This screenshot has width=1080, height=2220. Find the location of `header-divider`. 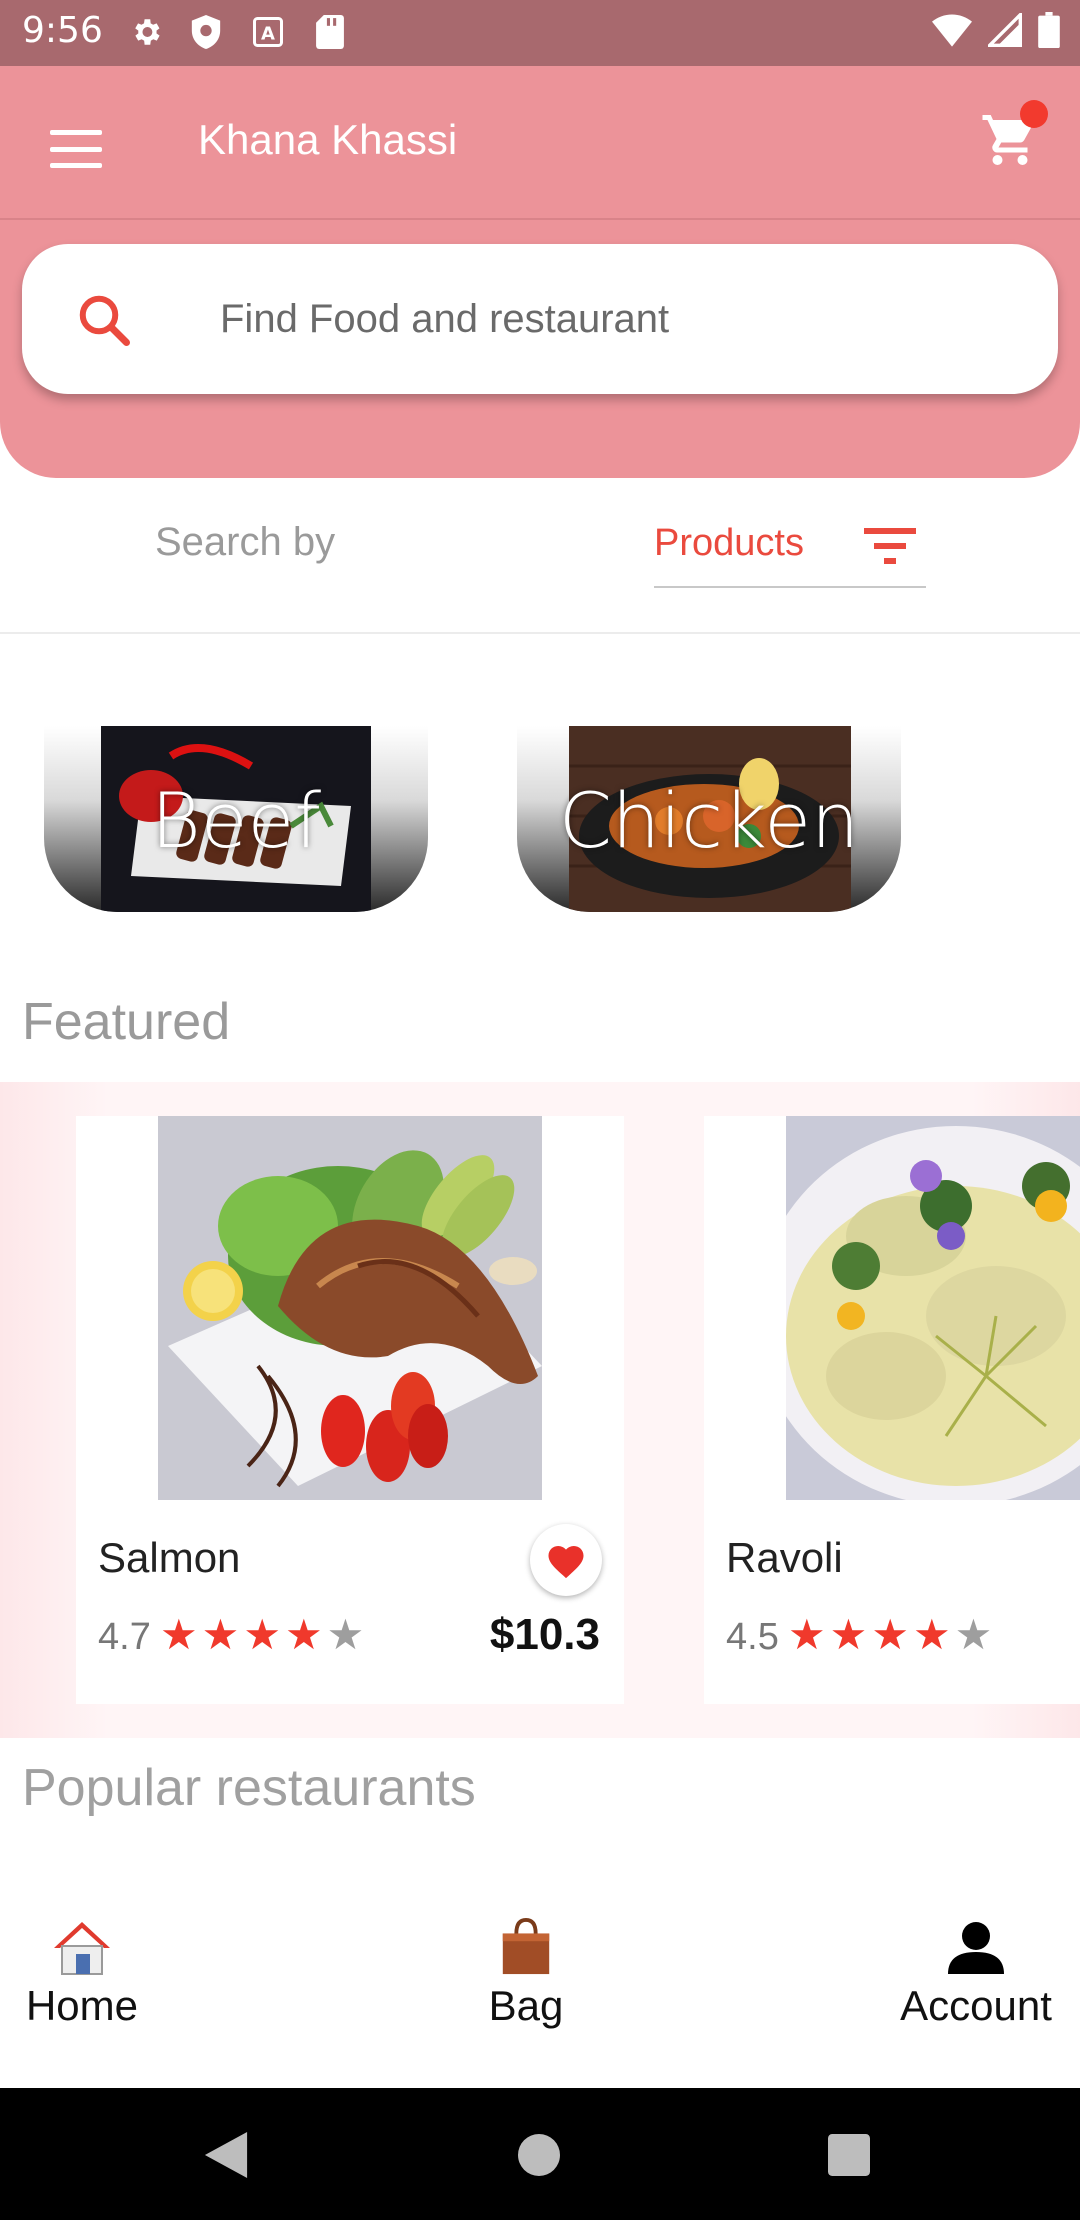

header-divider is located at coordinates (540, 219).